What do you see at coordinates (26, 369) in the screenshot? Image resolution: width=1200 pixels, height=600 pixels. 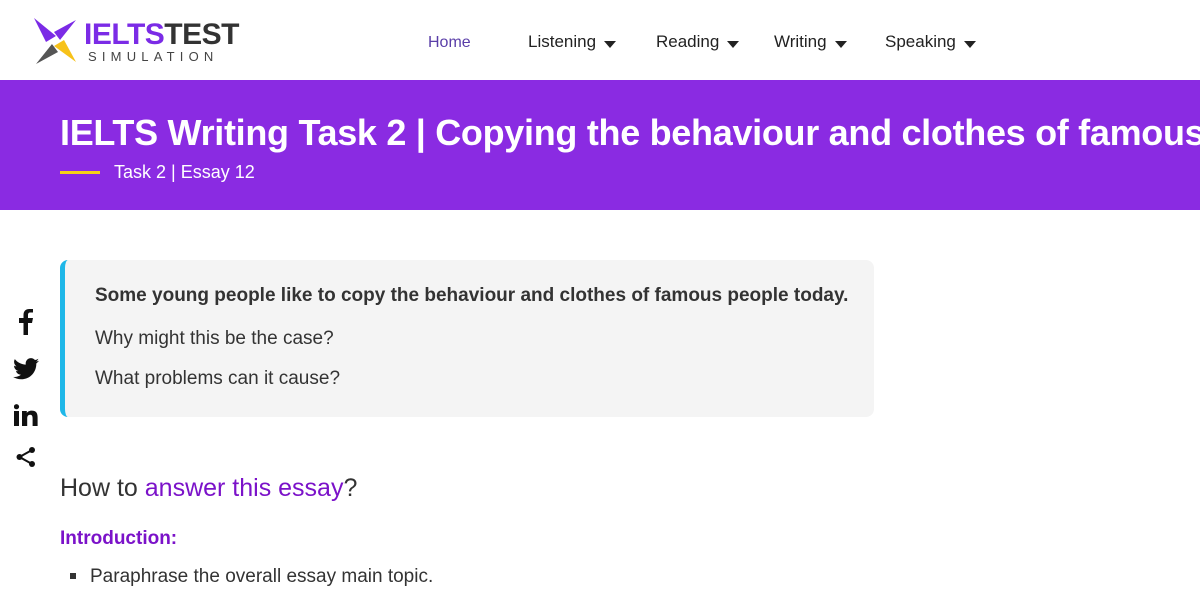 I see `twitter-icon` at bounding box center [26, 369].